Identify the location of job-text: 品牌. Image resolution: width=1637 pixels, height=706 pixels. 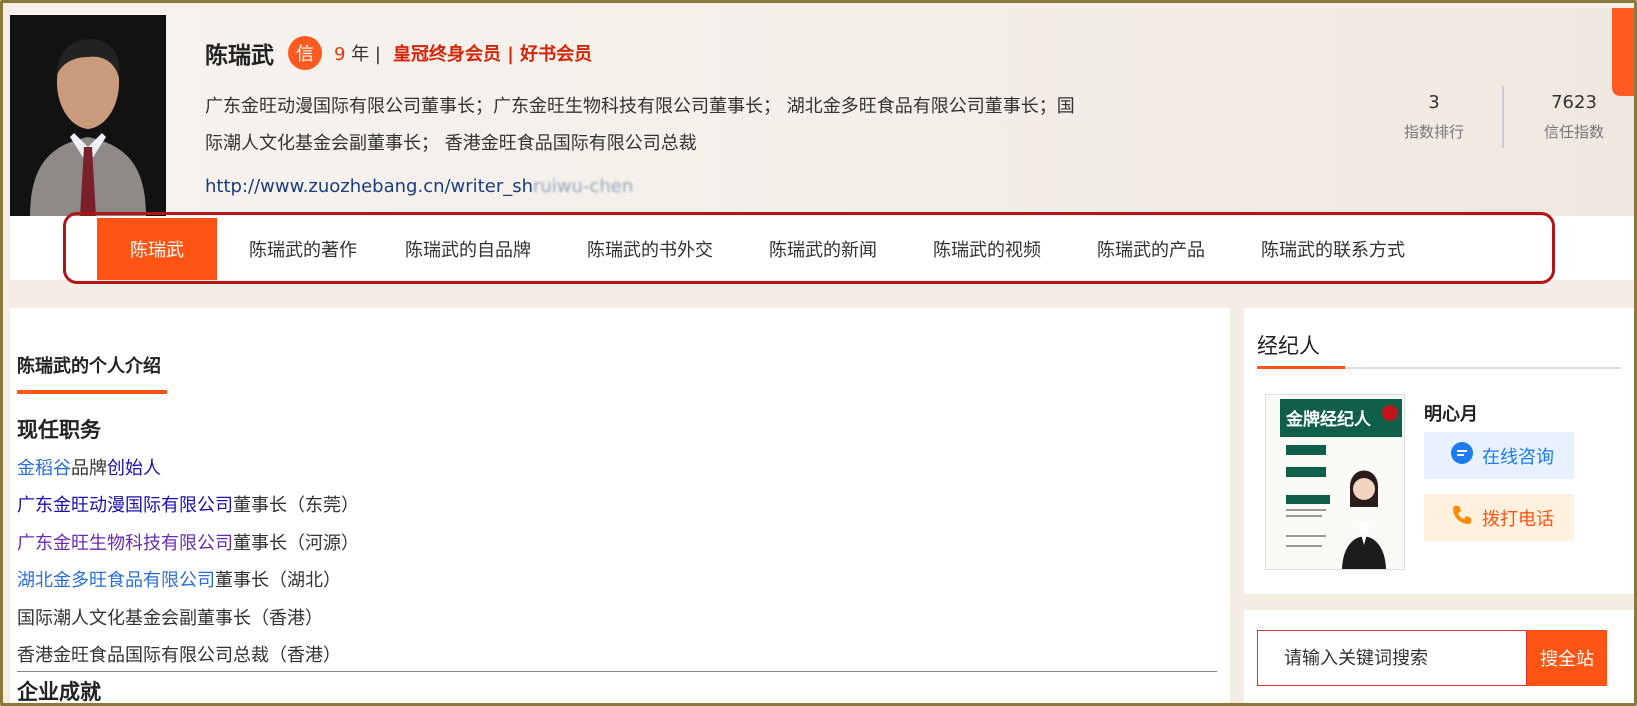
(89, 468).